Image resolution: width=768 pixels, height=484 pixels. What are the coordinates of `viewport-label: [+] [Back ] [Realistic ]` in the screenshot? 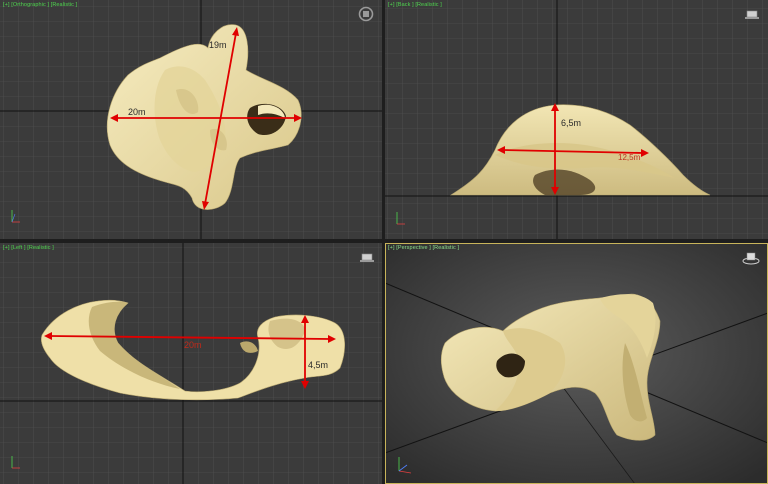 It's located at (415, 5).